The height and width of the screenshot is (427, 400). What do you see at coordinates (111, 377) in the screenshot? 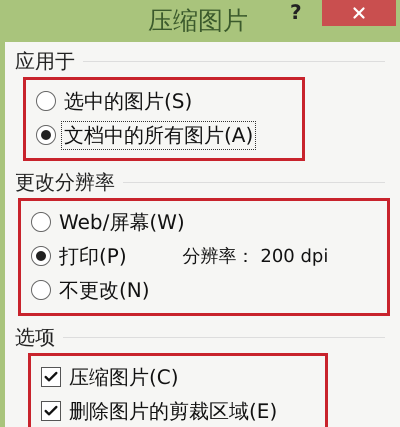
I see `checkbox-option: 压缩图片(C)` at bounding box center [111, 377].